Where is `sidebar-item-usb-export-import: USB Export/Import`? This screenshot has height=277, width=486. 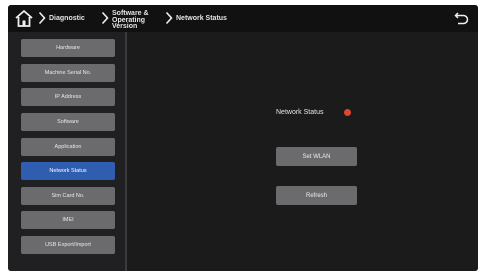
sidebar-item-usb-export-import: USB Export/Import is located at coordinates (68, 245).